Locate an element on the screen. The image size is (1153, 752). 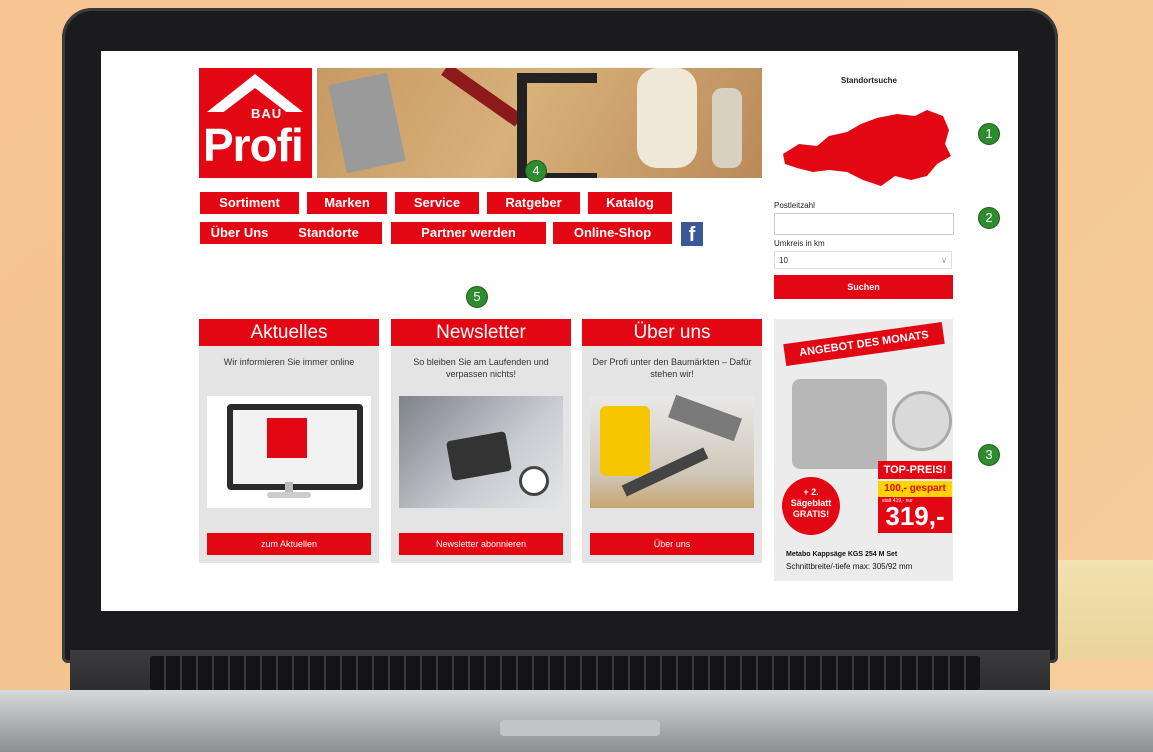
marker-3: 3 is located at coordinates (989, 455).